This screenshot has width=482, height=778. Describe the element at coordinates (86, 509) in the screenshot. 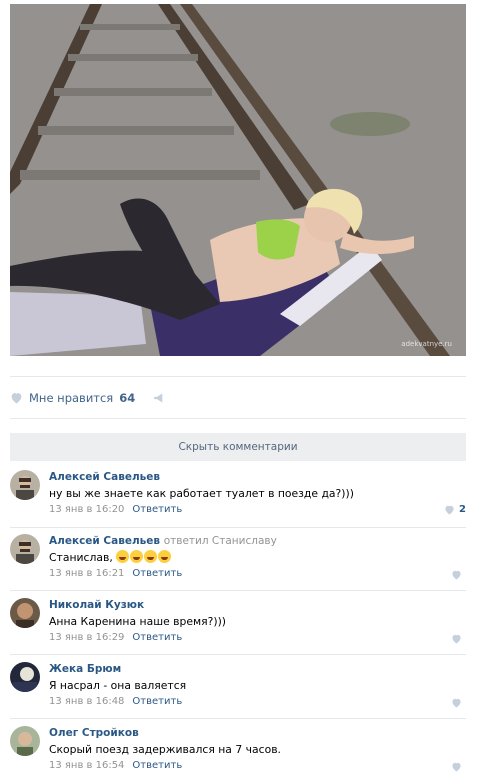

I see `comment-time: 13 янв в 16:20` at that location.